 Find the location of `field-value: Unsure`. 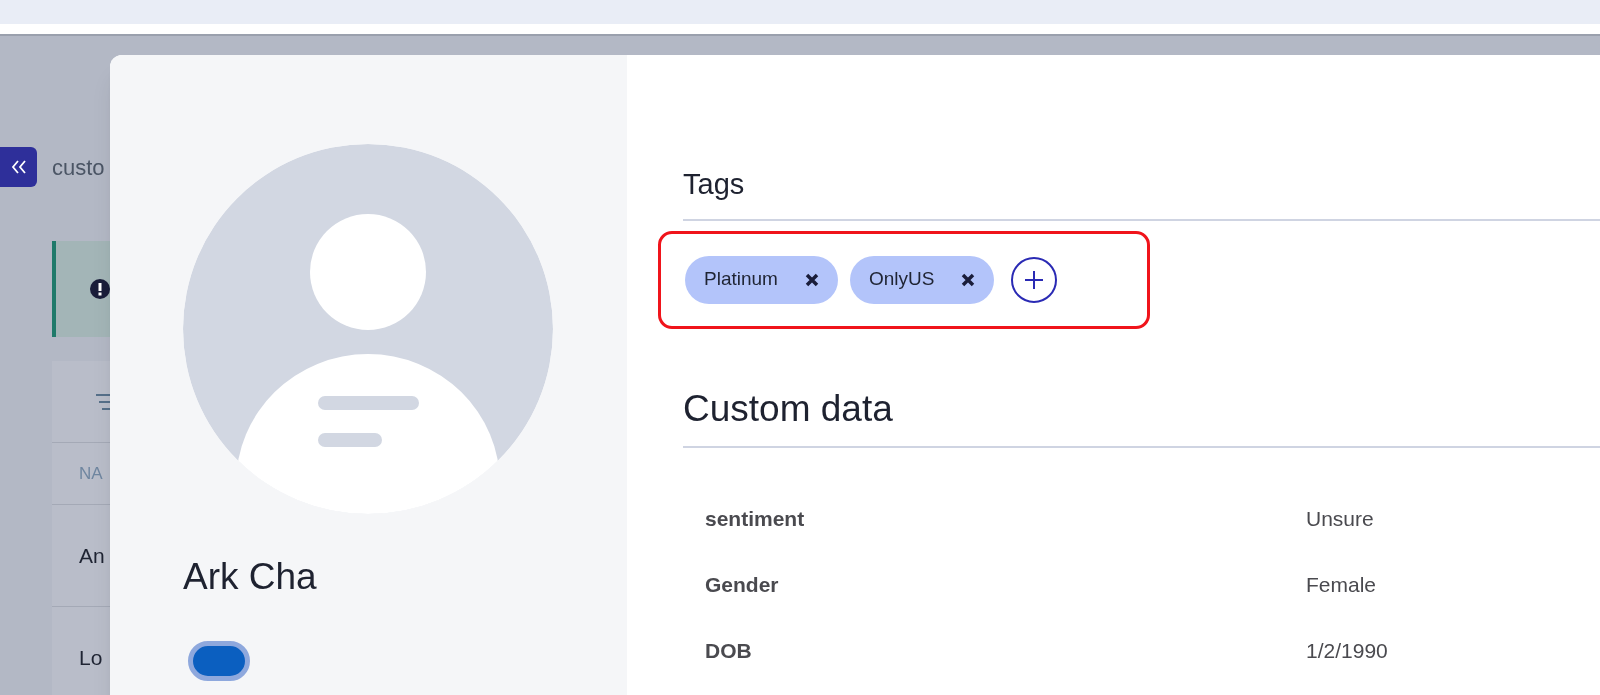

field-value: Unsure is located at coordinates (1340, 519).